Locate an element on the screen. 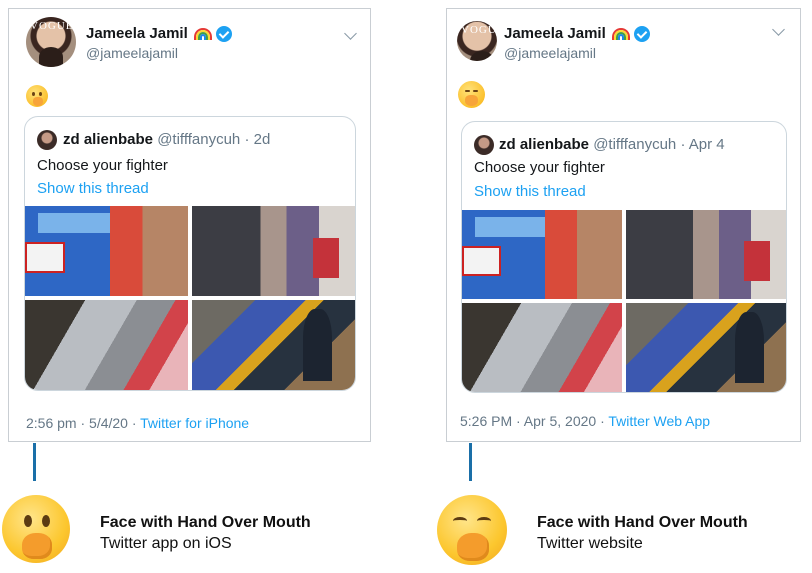 This screenshot has height=573, width=812. caption-subtitle-right: Twitter website is located at coordinates (590, 543).